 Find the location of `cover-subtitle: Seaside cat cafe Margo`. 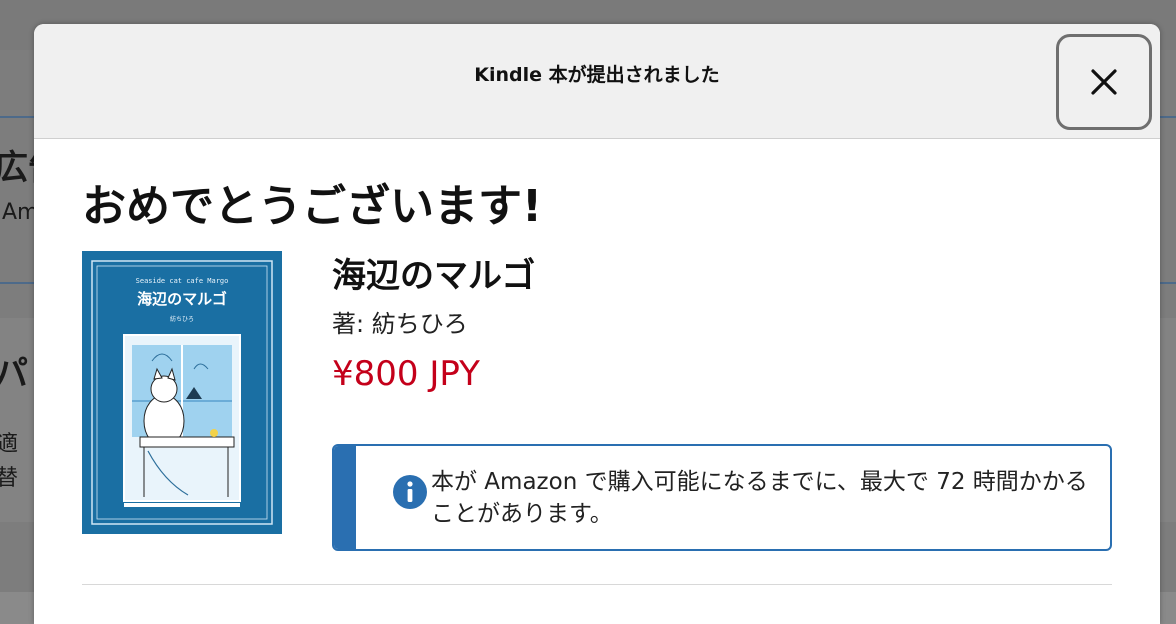

cover-subtitle: Seaside cat cafe Margo is located at coordinates (182, 281).